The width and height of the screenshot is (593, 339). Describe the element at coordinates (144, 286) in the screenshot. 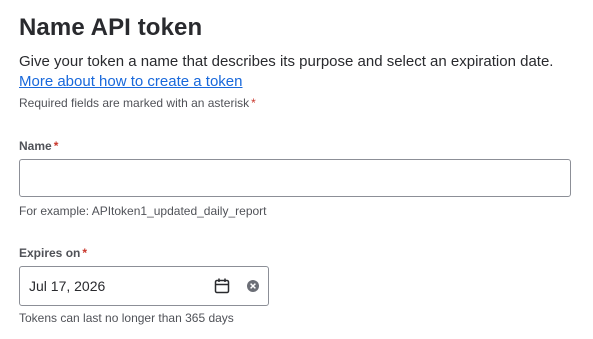

I see `expiration-date-picker: Jul 17, 2026` at that location.